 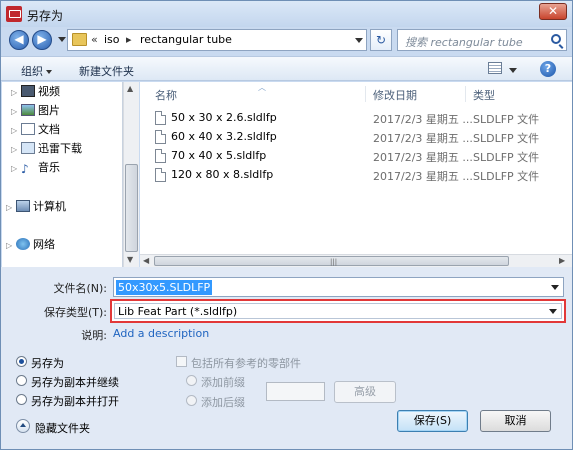 I want to click on add-prefix-label: 添加前缀, so click(x=223, y=382).